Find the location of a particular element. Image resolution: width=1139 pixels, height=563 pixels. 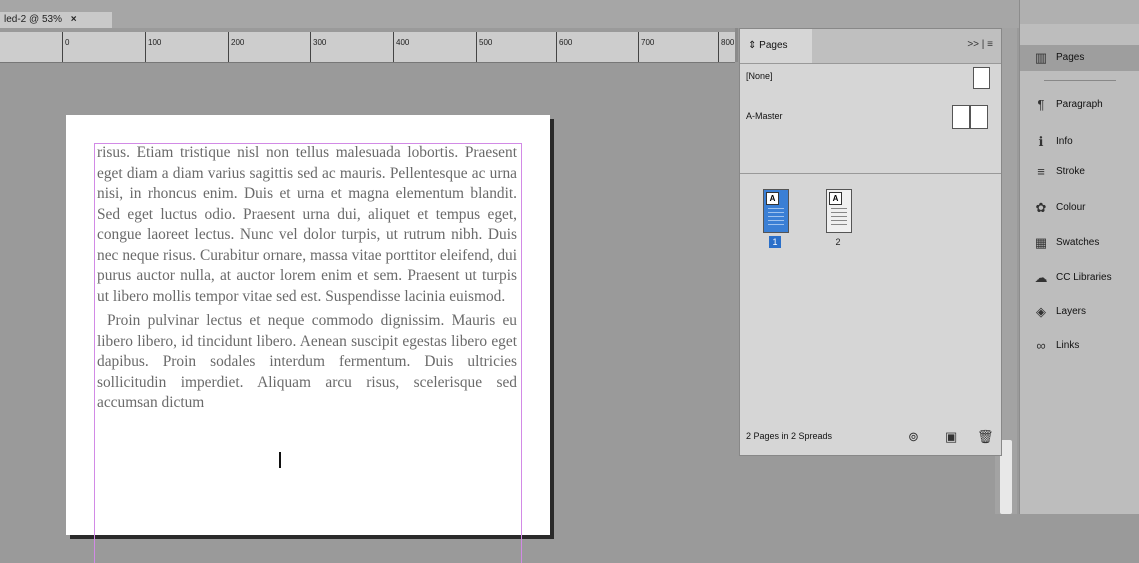

info-icon: ℹ is located at coordinates (1041, 141).